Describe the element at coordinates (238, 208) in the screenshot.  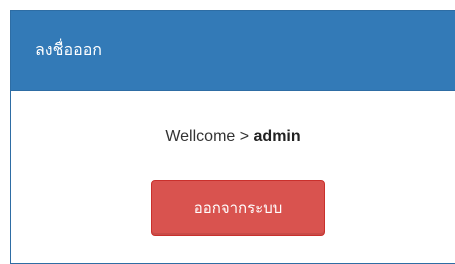
I see `logout-button: ออกจากระบบ` at that location.